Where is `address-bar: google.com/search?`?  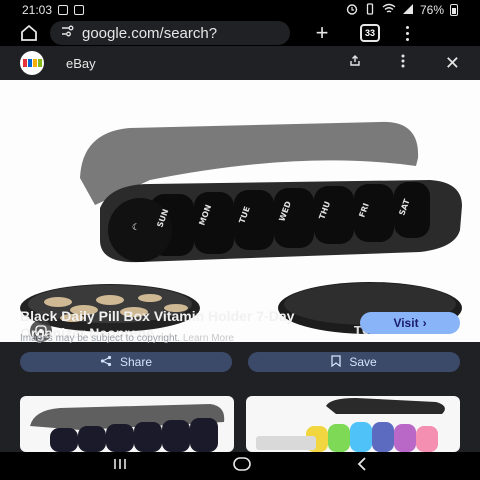 address-bar: google.com/search? is located at coordinates (170, 33).